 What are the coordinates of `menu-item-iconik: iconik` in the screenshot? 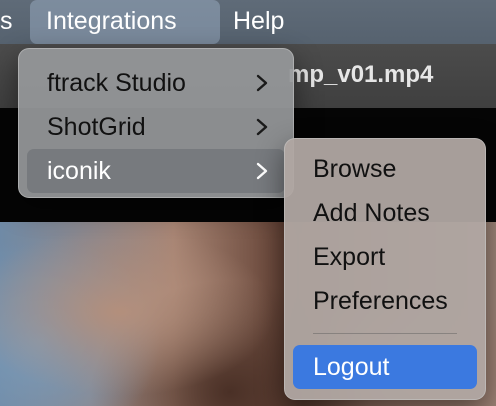 It's located at (156, 171).